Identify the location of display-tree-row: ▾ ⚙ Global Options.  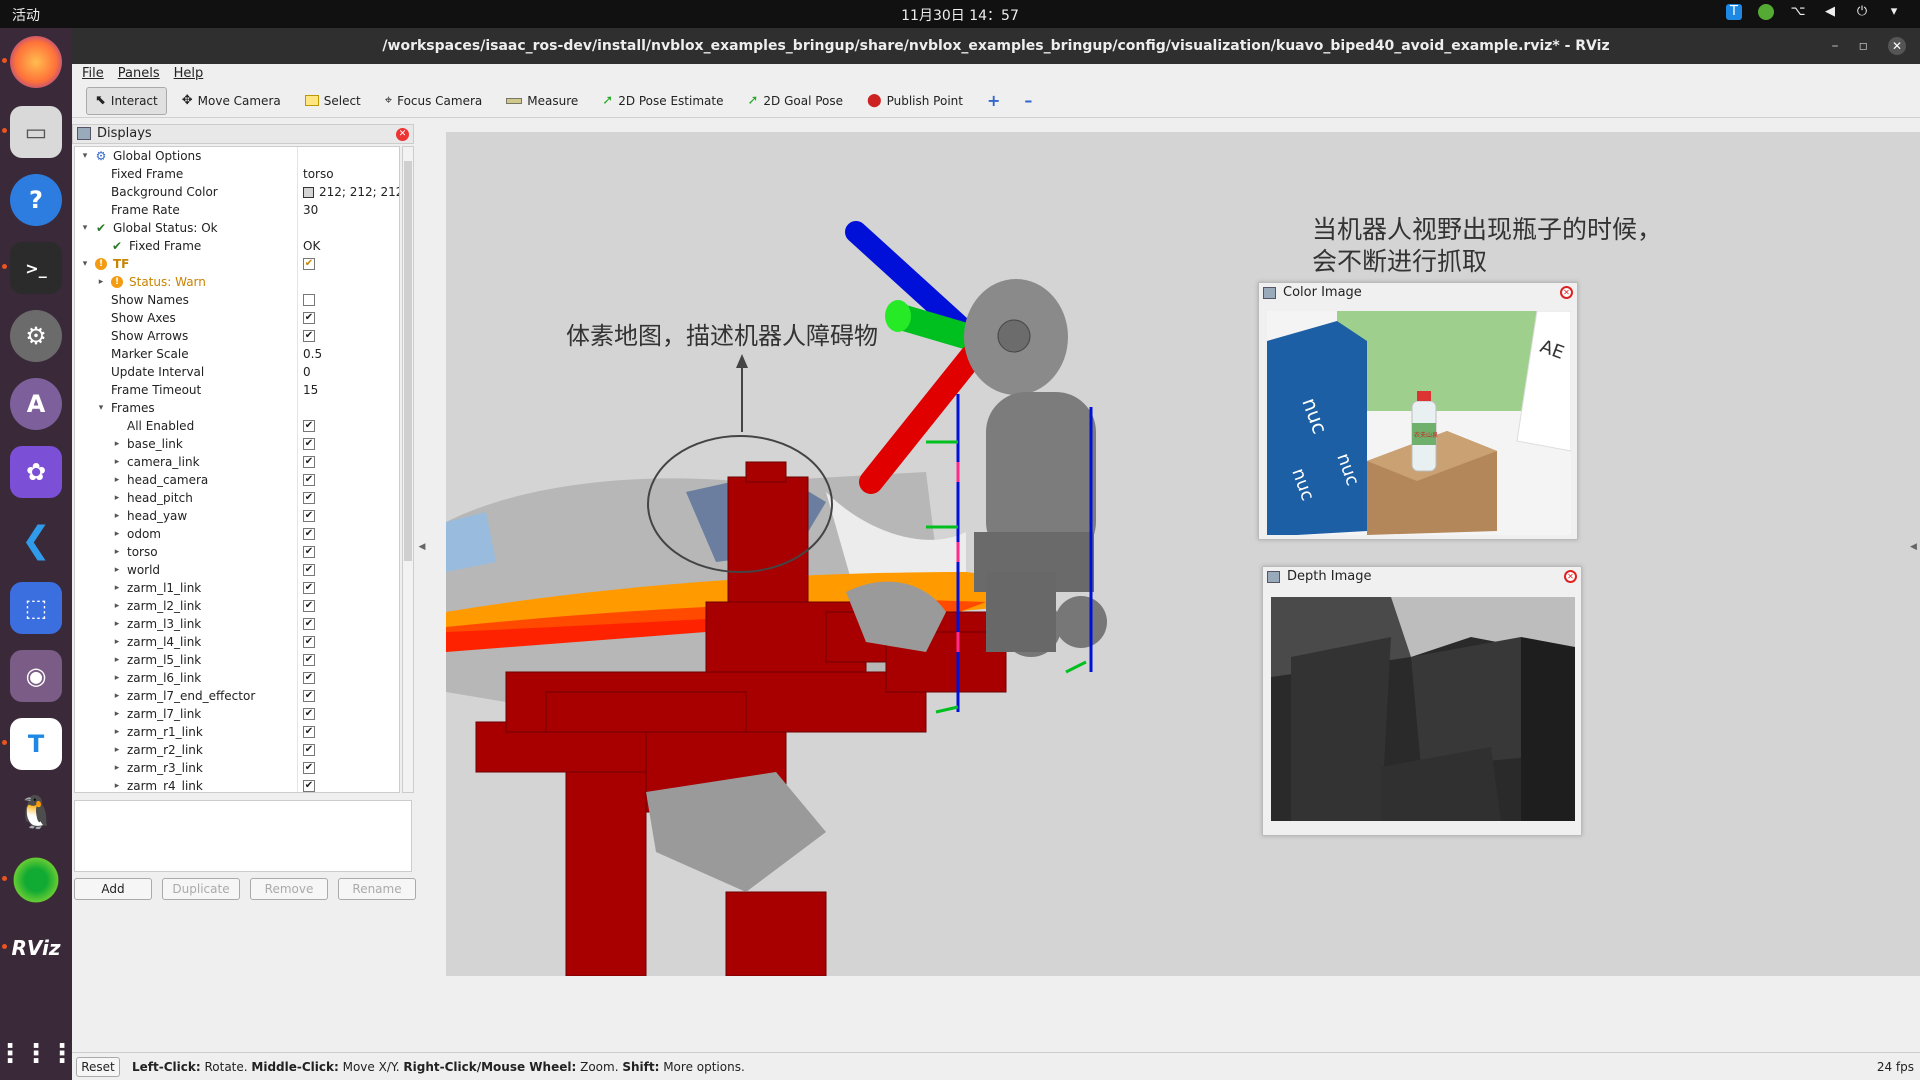
(237, 156).